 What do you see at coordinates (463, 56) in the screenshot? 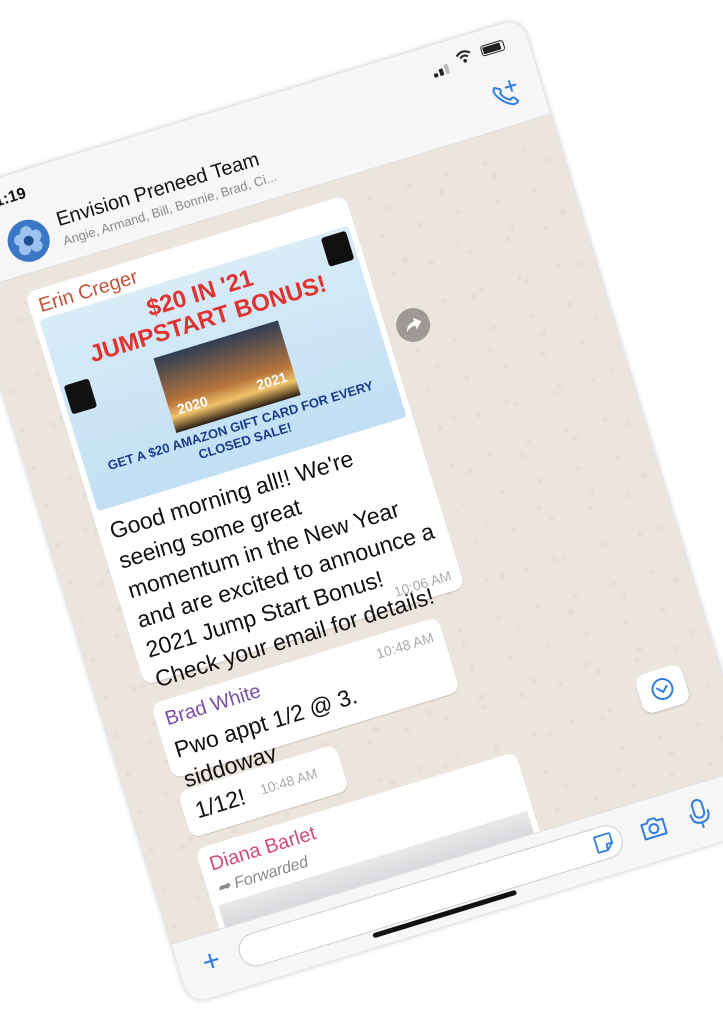
I see `wifi-icon` at bounding box center [463, 56].